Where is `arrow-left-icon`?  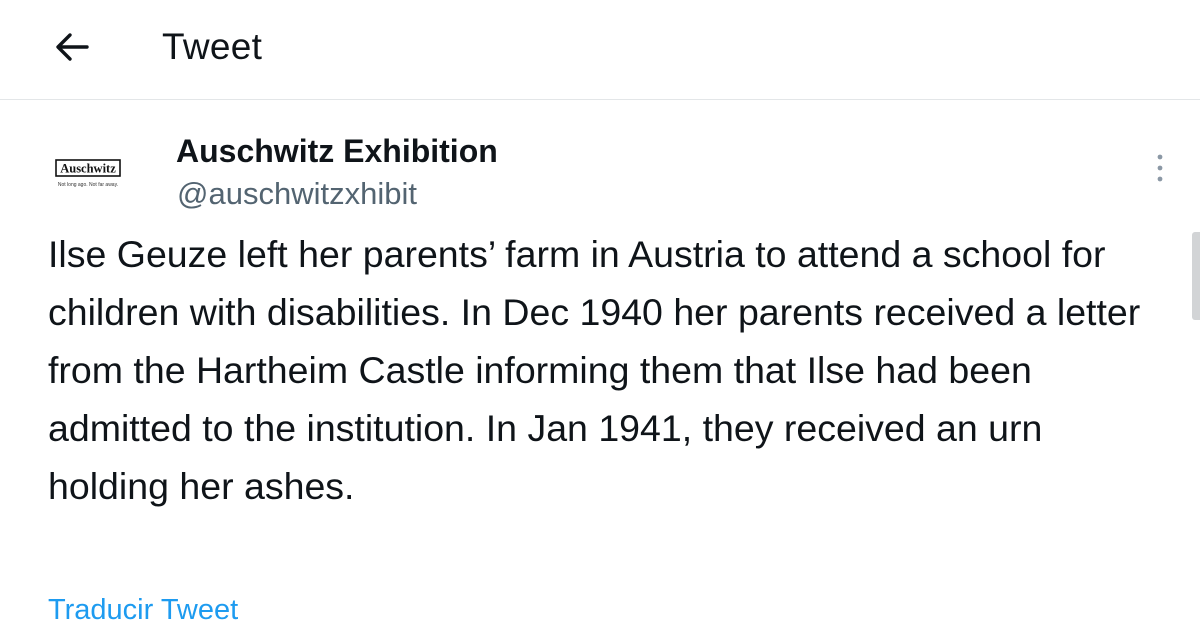
arrow-left-icon is located at coordinates (72, 47).